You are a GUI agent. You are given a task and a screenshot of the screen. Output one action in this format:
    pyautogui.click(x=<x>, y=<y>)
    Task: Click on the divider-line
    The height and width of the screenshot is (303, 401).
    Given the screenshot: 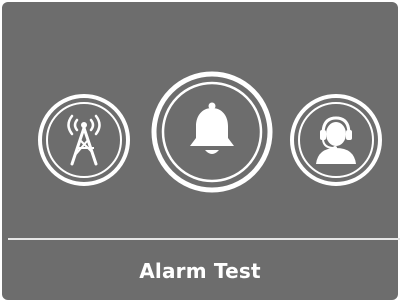 What is the action you would take?
    pyautogui.click(x=204, y=239)
    